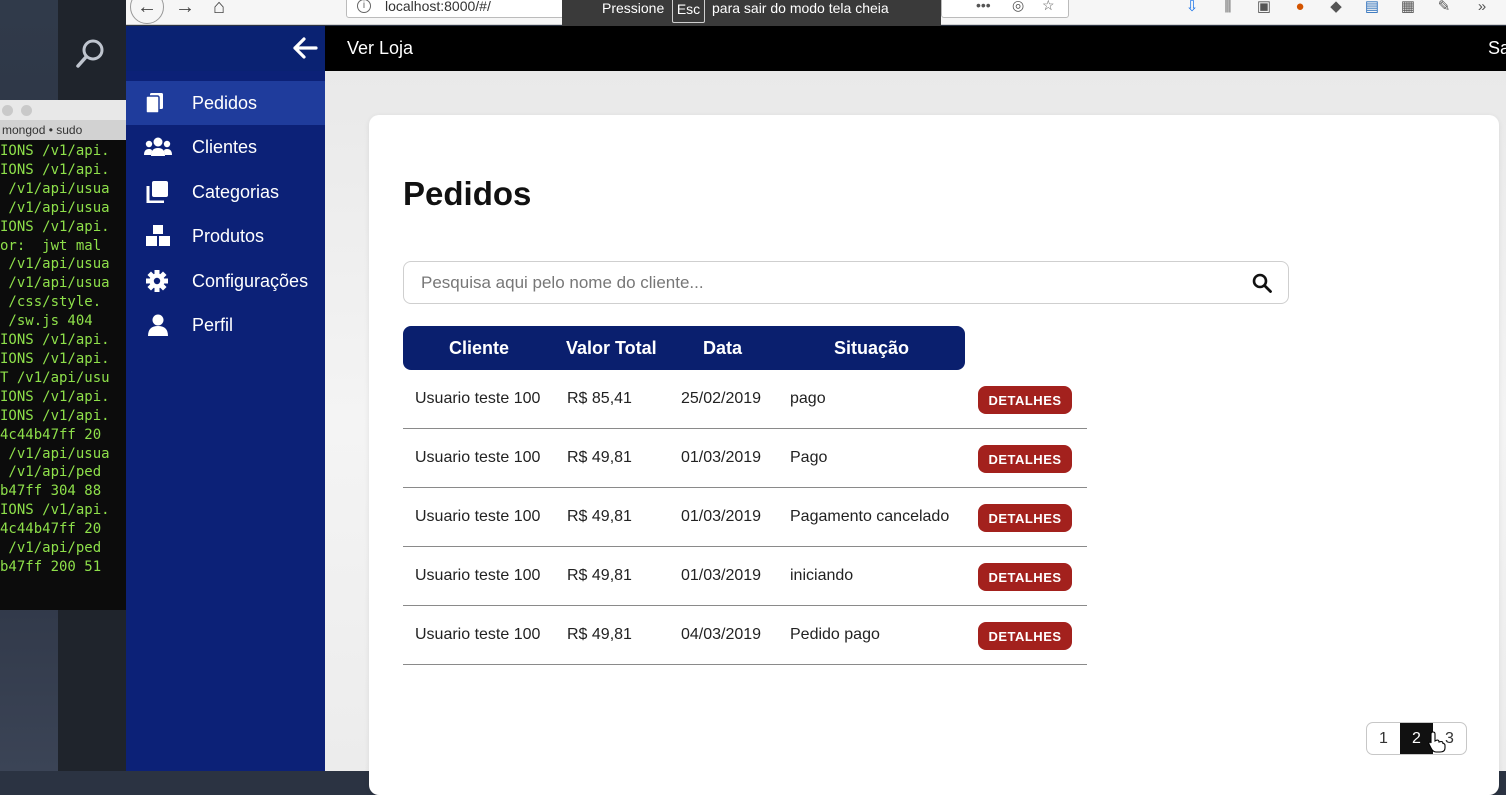 This screenshot has width=1506, height=795. I want to click on extension-icon: ▦, so click(1408, 8).